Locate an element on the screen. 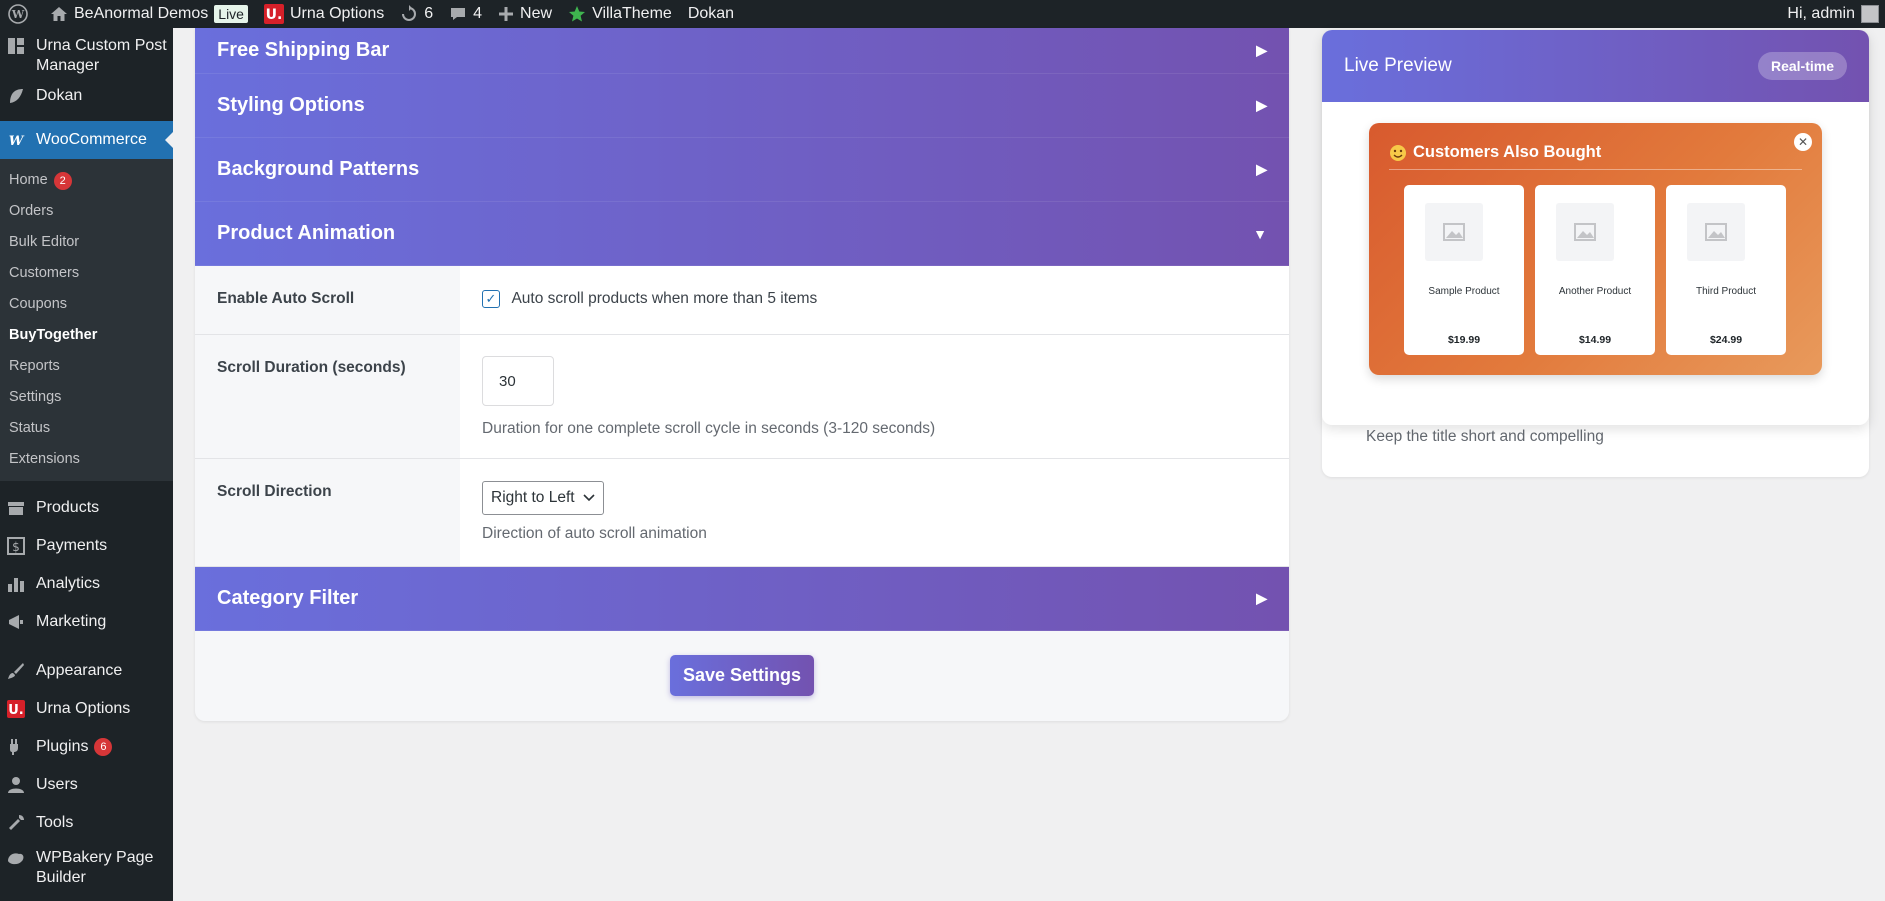 Image resolution: width=1885 pixels, height=901 pixels. submenu-item-coupons: Coupons is located at coordinates (86, 304).